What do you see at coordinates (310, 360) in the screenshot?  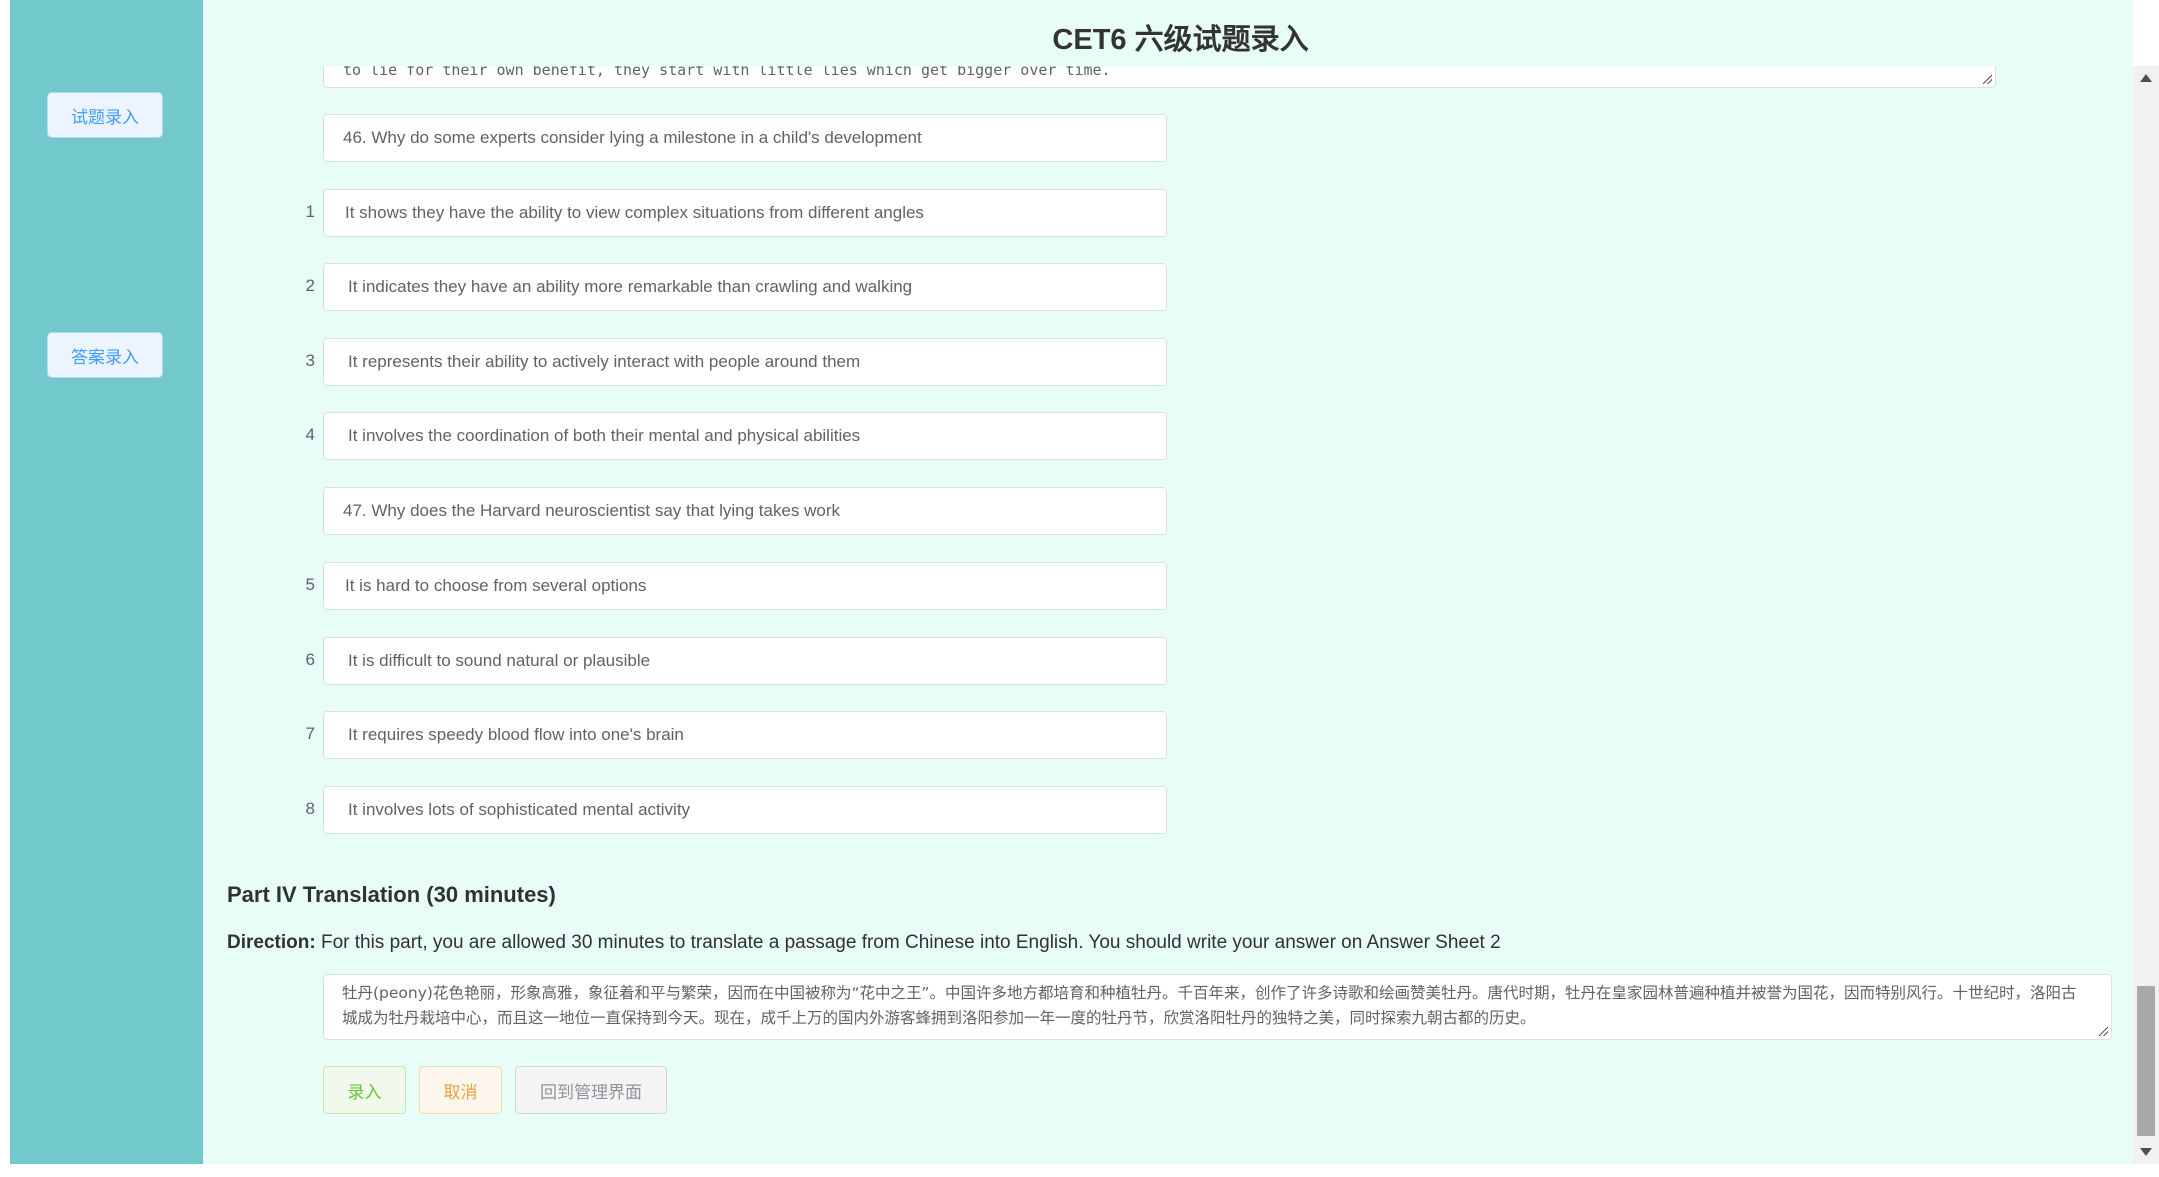 I see `option-number: 3` at bounding box center [310, 360].